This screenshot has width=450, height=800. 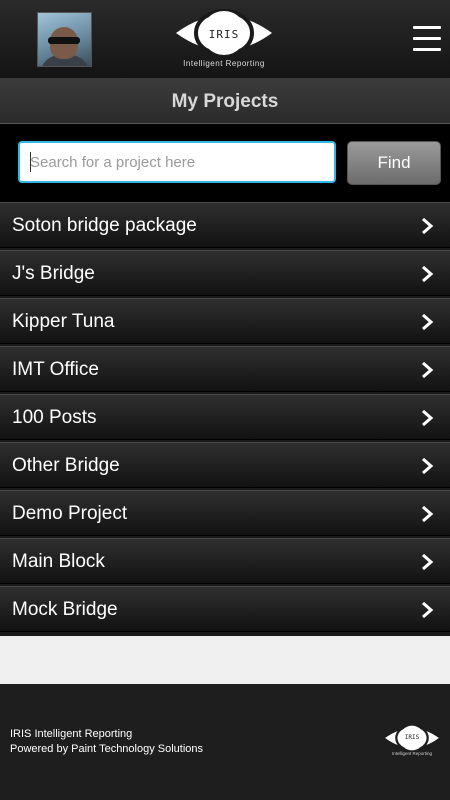 What do you see at coordinates (58, 561) in the screenshot?
I see `project-label: Main Block` at bounding box center [58, 561].